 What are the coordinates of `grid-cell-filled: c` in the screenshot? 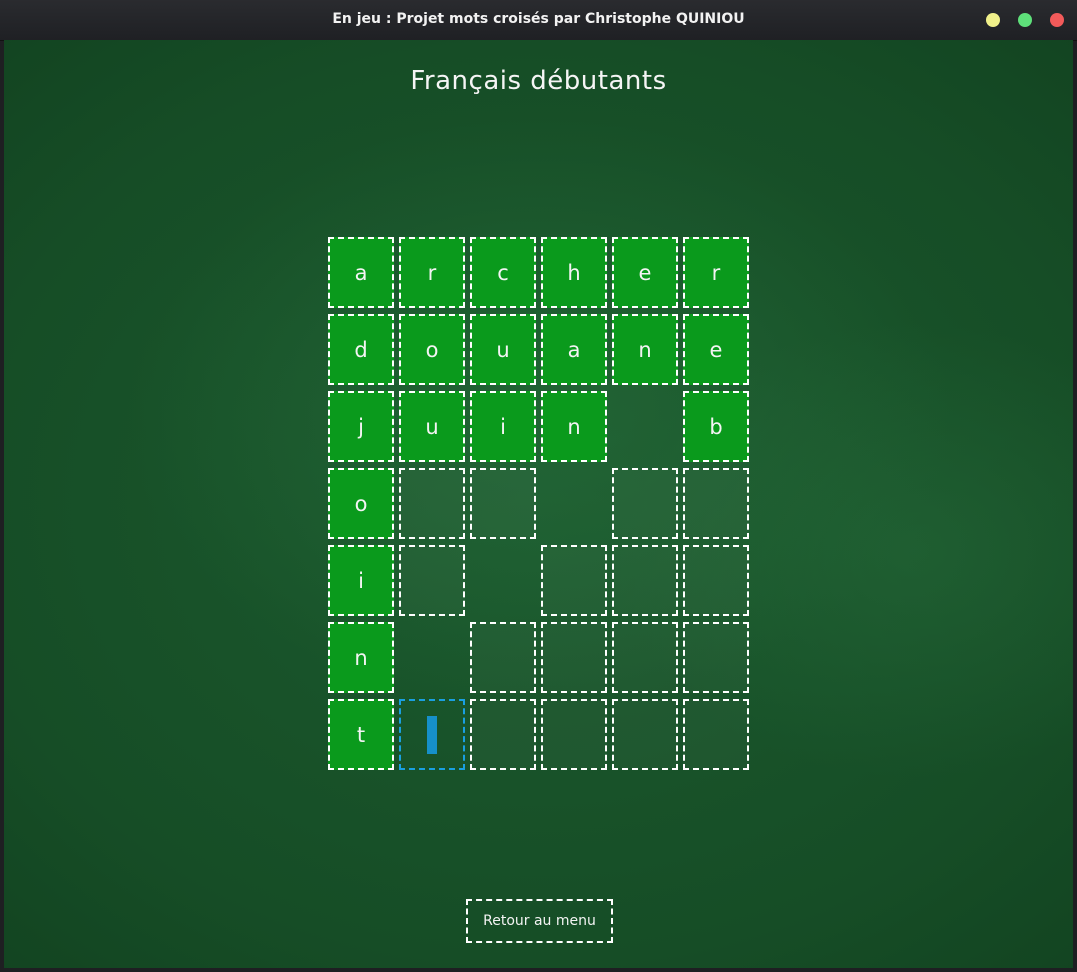 It's located at (503, 272).